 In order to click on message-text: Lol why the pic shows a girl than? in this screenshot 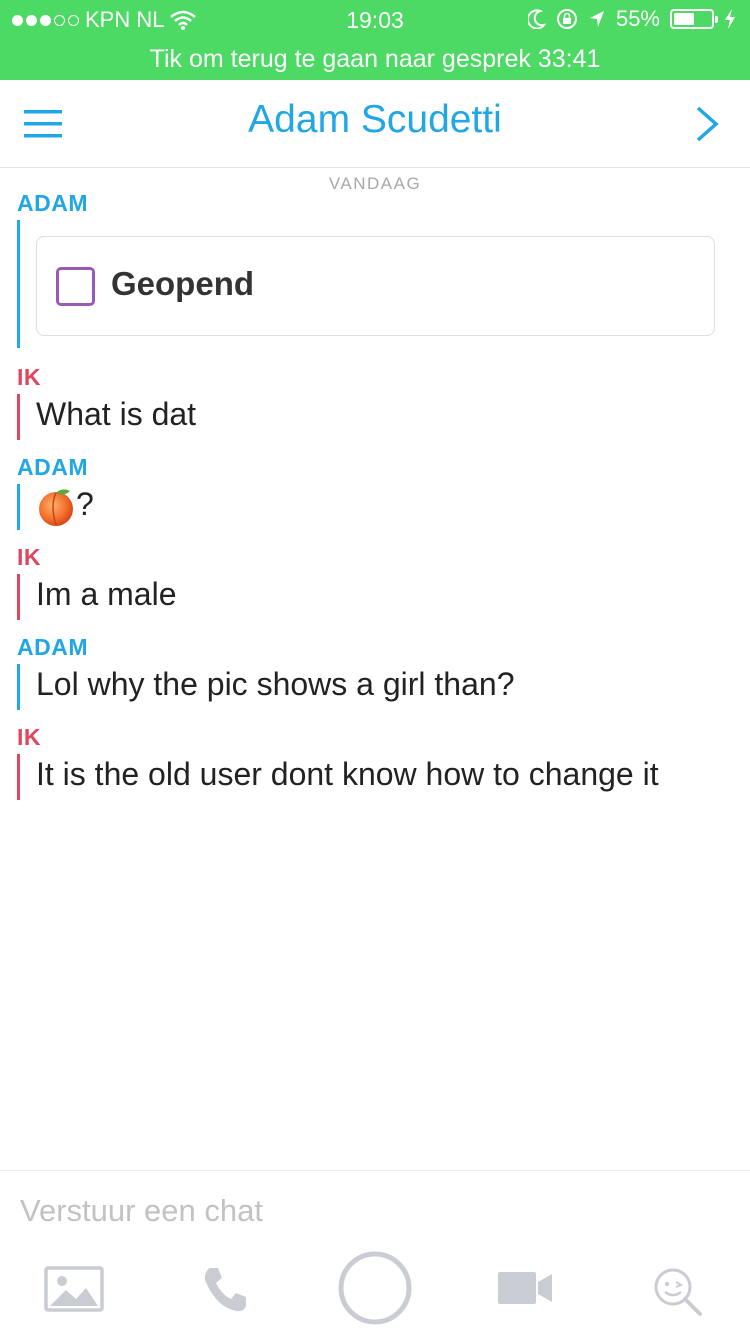, I will do `click(275, 684)`.